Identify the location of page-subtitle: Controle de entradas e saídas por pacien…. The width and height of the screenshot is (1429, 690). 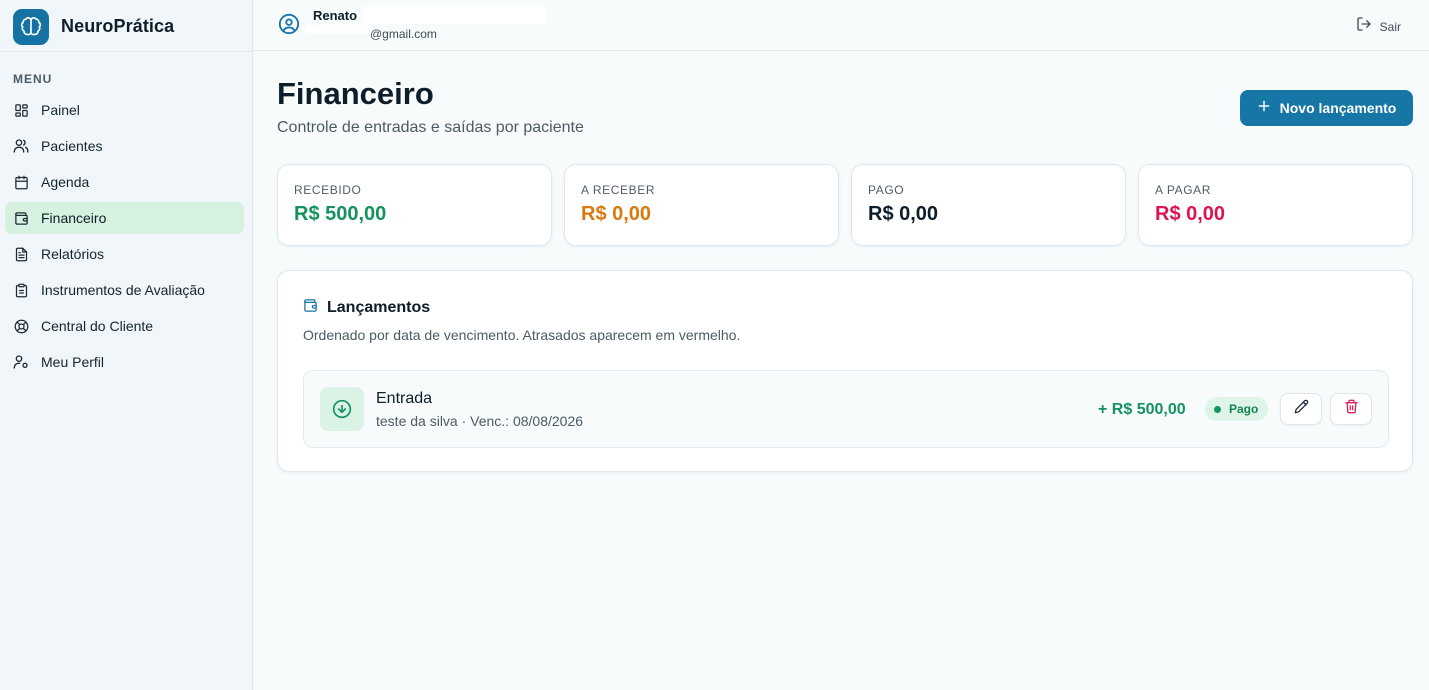
(430, 127).